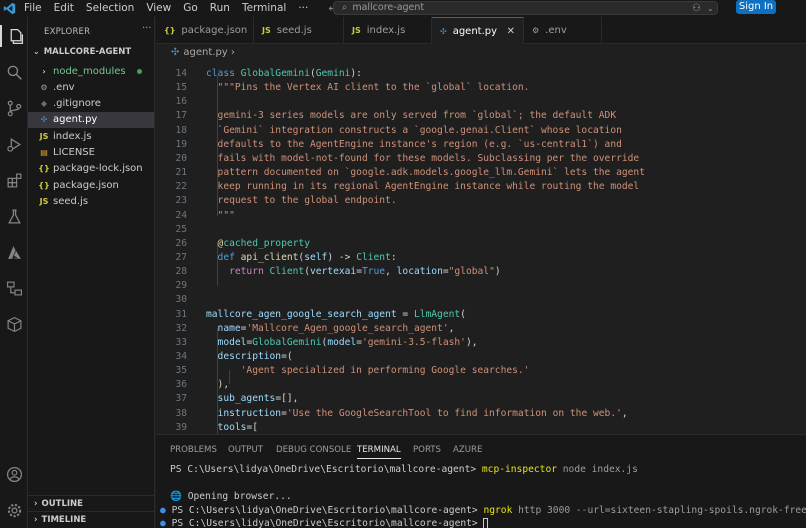 The height and width of the screenshot is (528, 806). What do you see at coordinates (264, 8) in the screenshot?
I see `menu-item-terminal: Terminal` at bounding box center [264, 8].